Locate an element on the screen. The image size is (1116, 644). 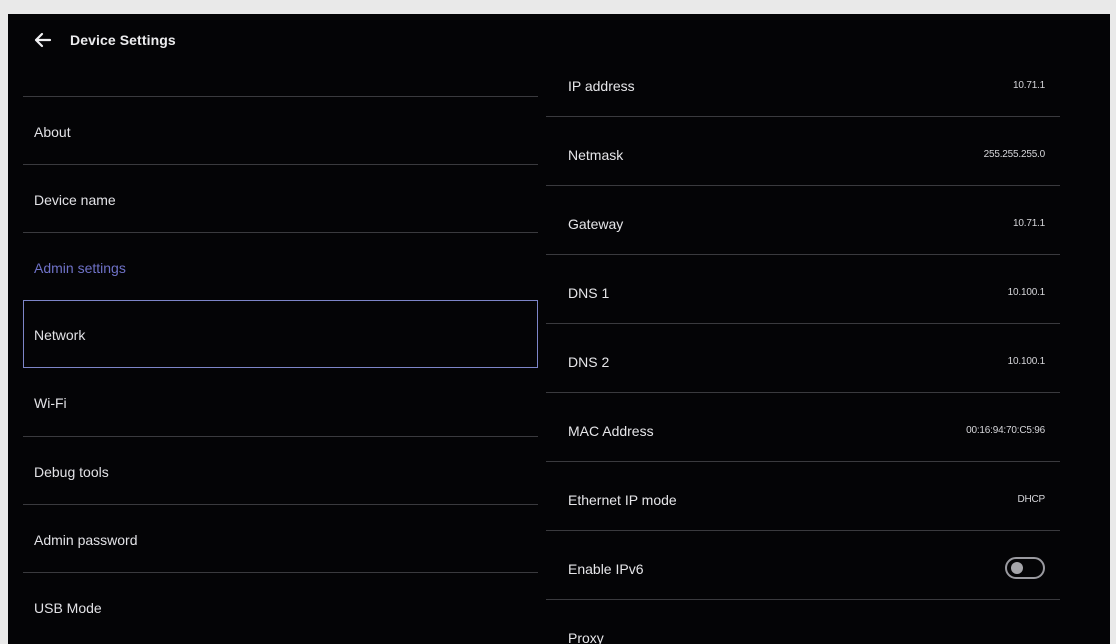
detail-label: Ethernet IP mode is located at coordinates (622, 500).